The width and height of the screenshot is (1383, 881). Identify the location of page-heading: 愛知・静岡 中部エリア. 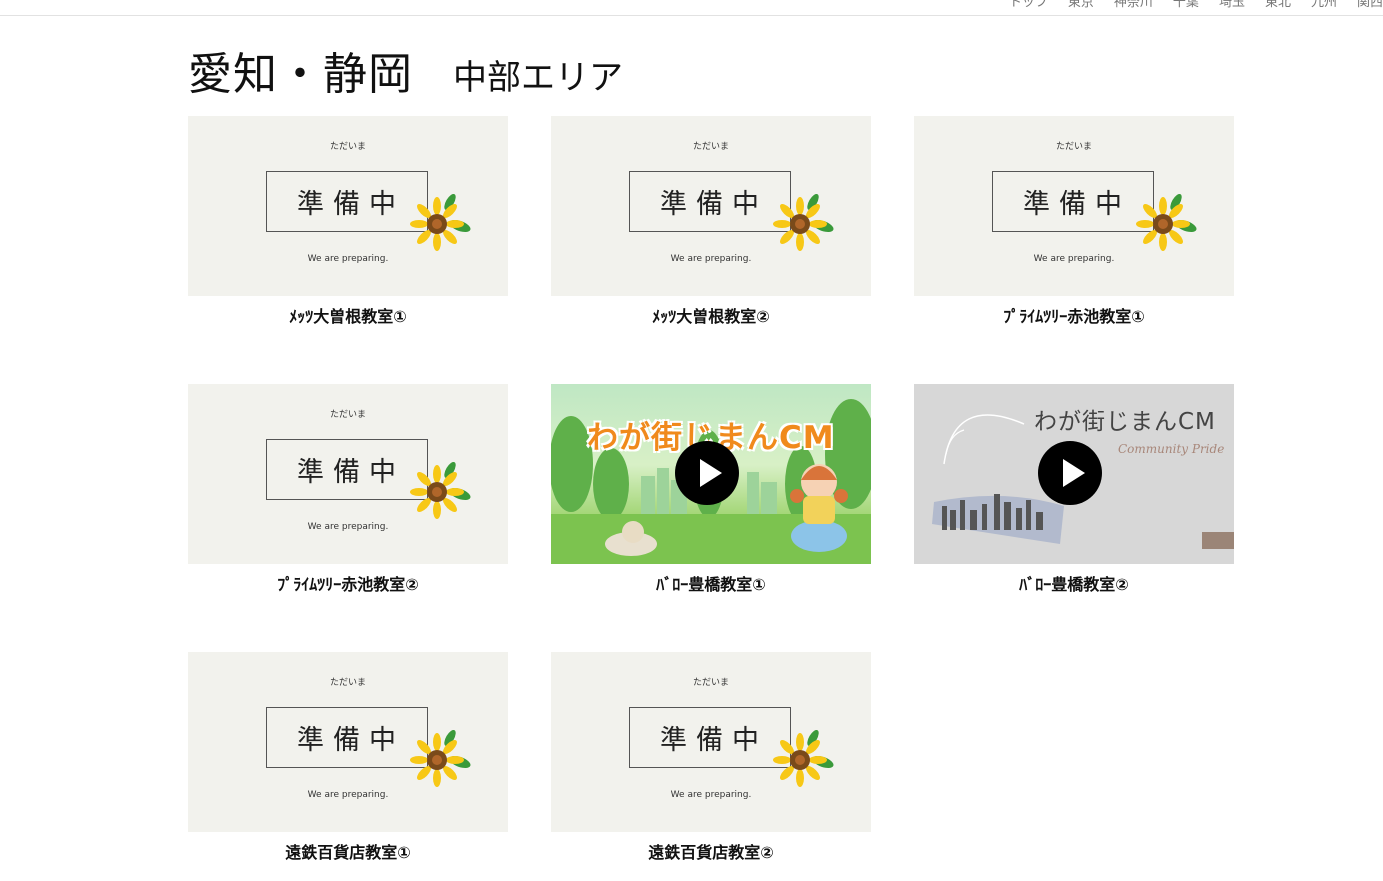
(405, 70).